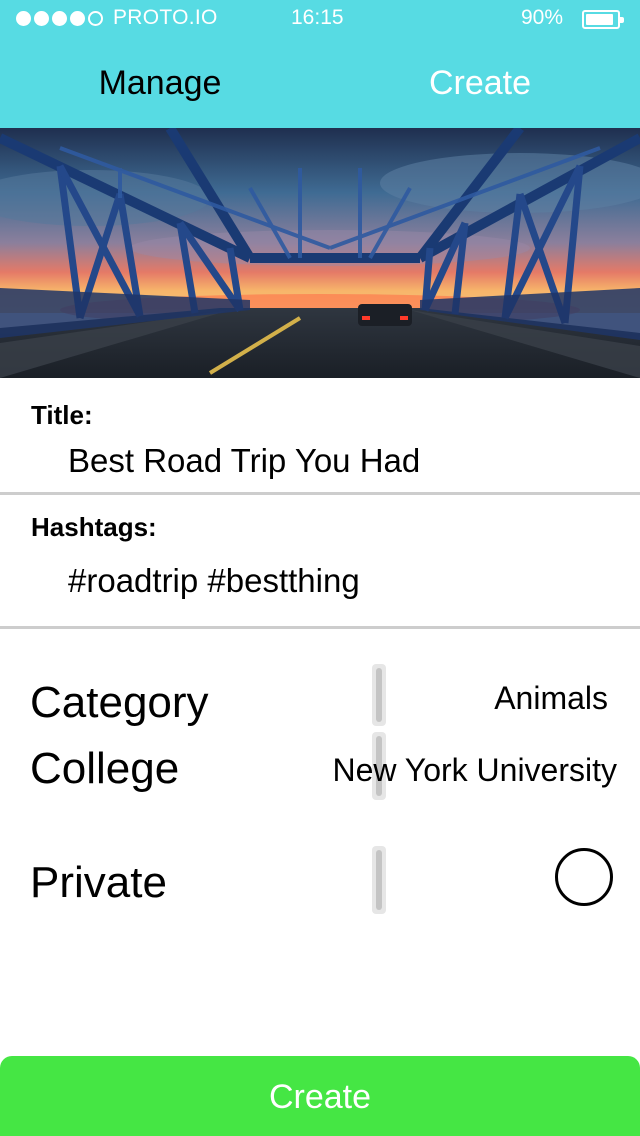 Image resolution: width=640 pixels, height=1136 pixels. I want to click on signal-strength-icon, so click(59, 18).